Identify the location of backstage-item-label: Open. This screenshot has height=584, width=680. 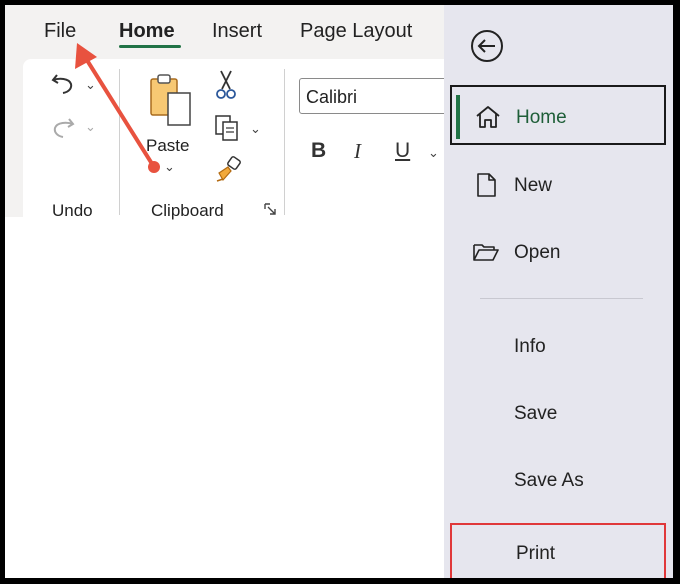
(537, 252).